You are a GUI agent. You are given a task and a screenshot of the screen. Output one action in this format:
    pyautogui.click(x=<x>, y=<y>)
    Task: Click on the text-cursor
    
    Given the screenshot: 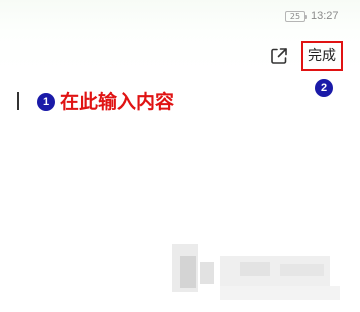 What is the action you would take?
    pyautogui.click(x=18, y=101)
    